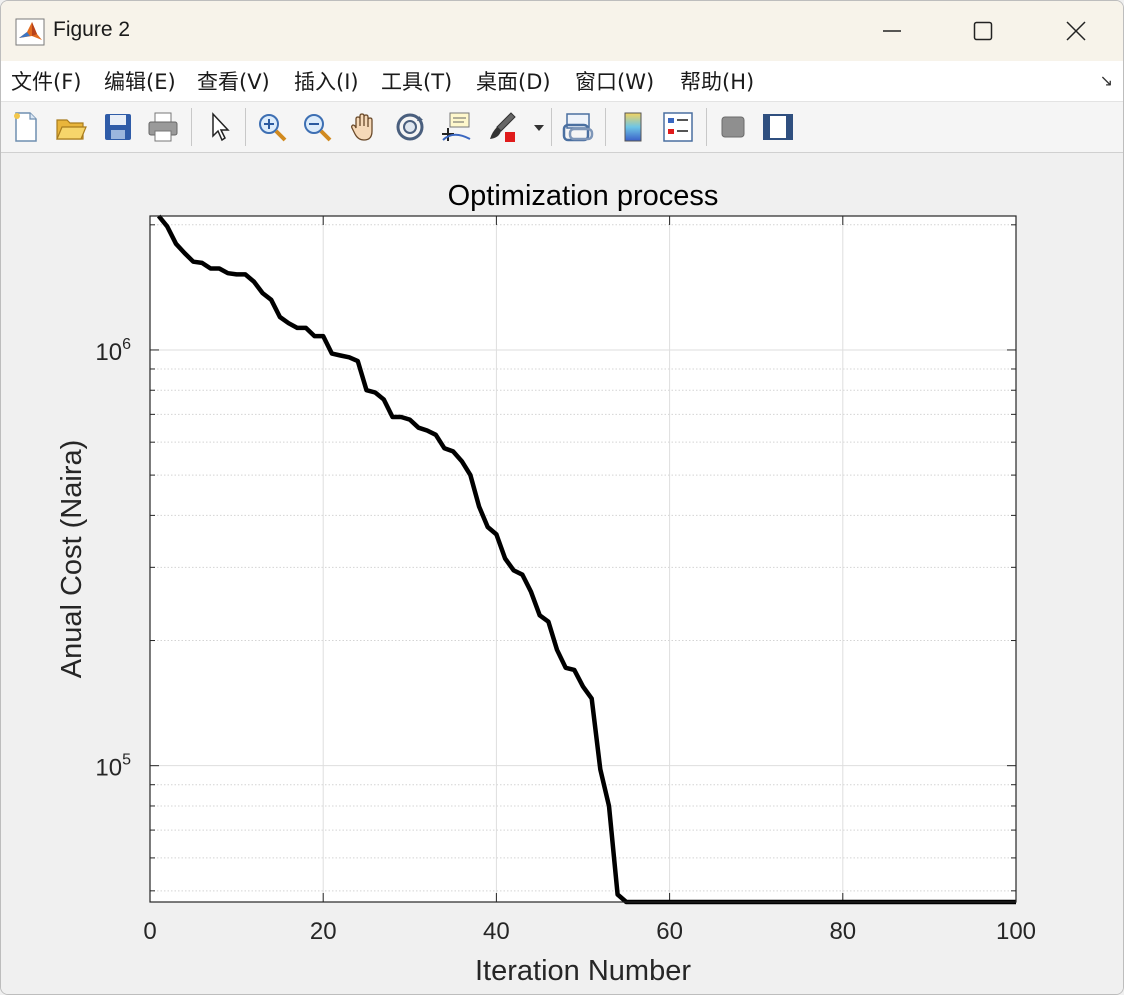 The height and width of the screenshot is (995, 1124). What do you see at coordinates (410, 127) in the screenshot?
I see `rotate-3d-icon` at bounding box center [410, 127].